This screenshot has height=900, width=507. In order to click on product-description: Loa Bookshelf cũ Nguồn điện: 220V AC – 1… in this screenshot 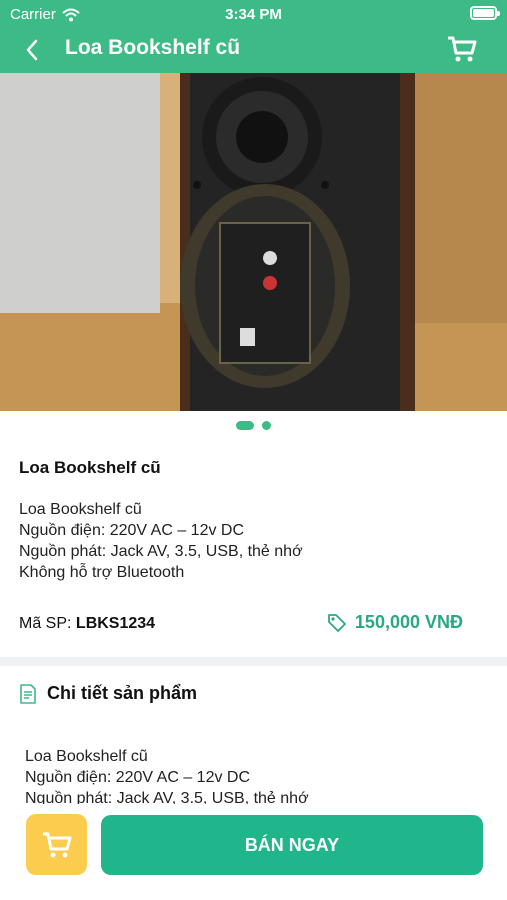, I will do `click(161, 541)`.